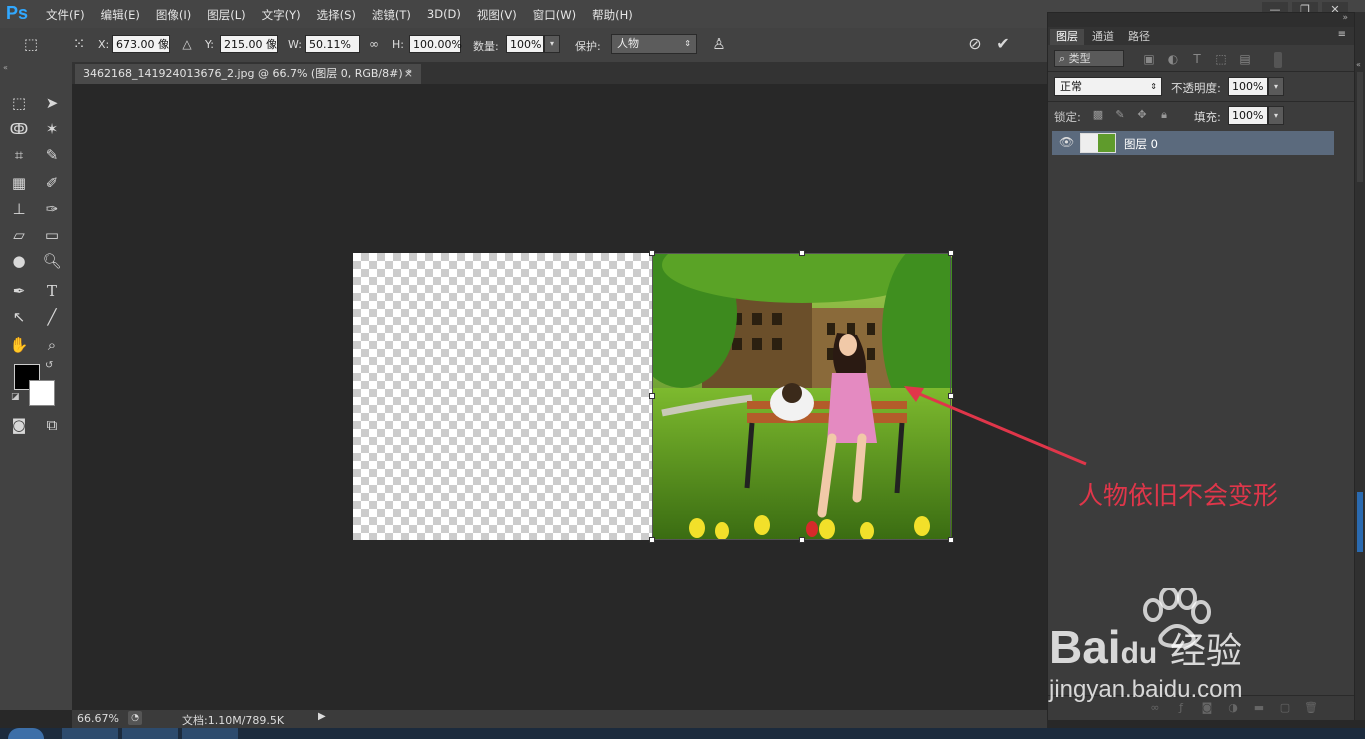 Image resolution: width=1365 pixels, height=739 pixels. I want to click on collapse-icon: «, so click(5, 67).